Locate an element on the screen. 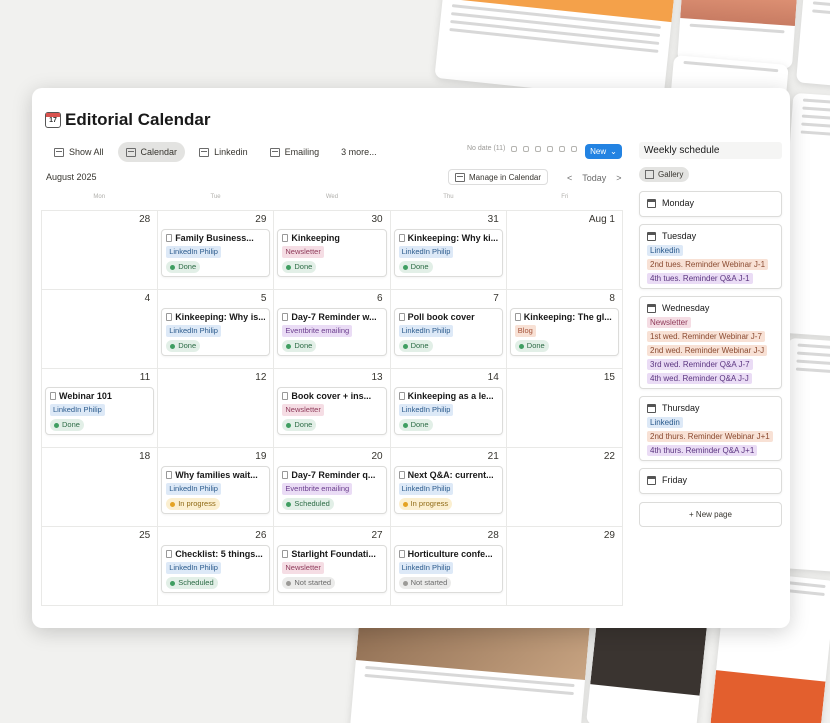  calendar-day-cell: 4 is located at coordinates (100, 329).